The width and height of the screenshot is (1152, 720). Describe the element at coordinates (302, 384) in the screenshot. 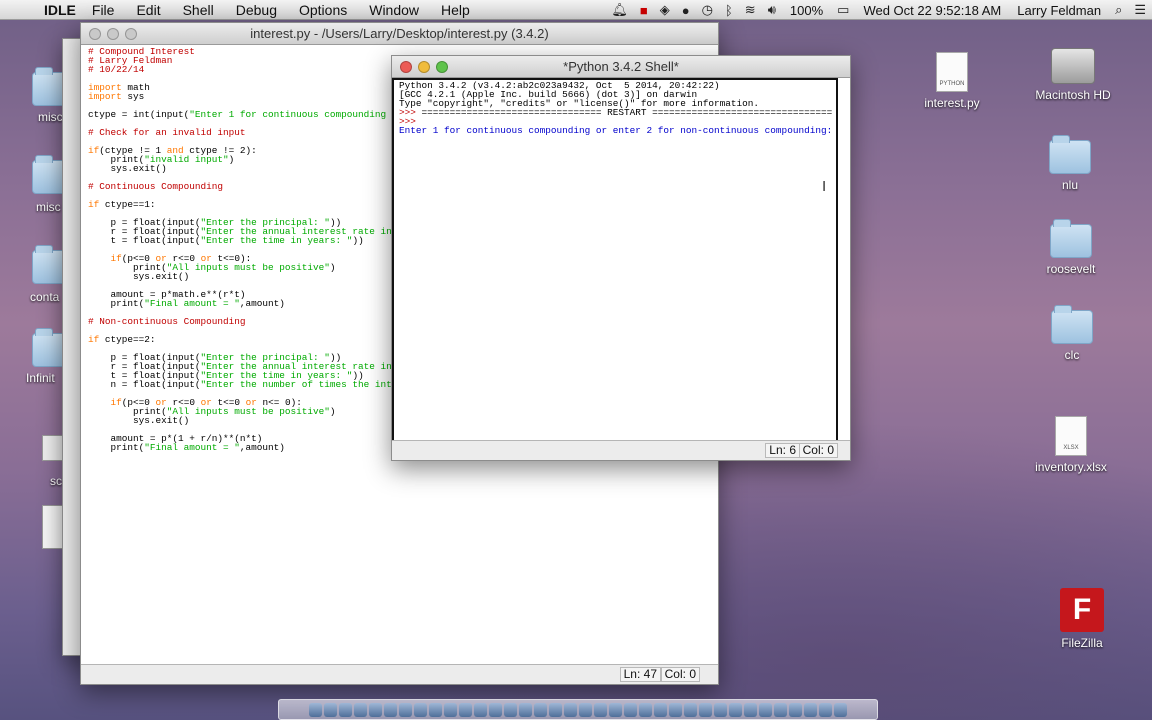

I see `code-token: "Enter the number of times the inter` at that location.